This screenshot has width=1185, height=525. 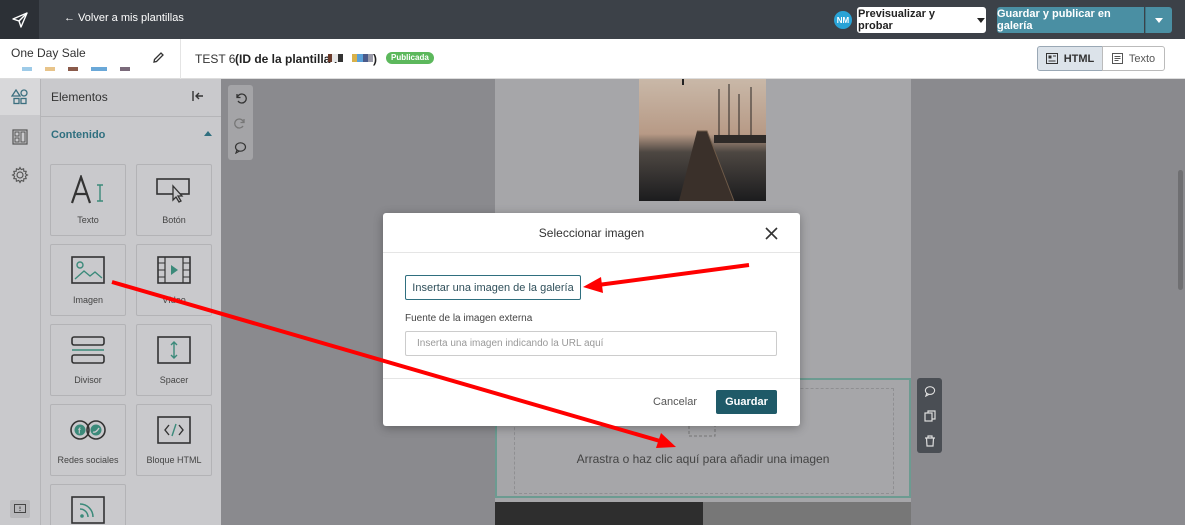 I want to click on pier-photo-graphic, so click(x=702, y=140).